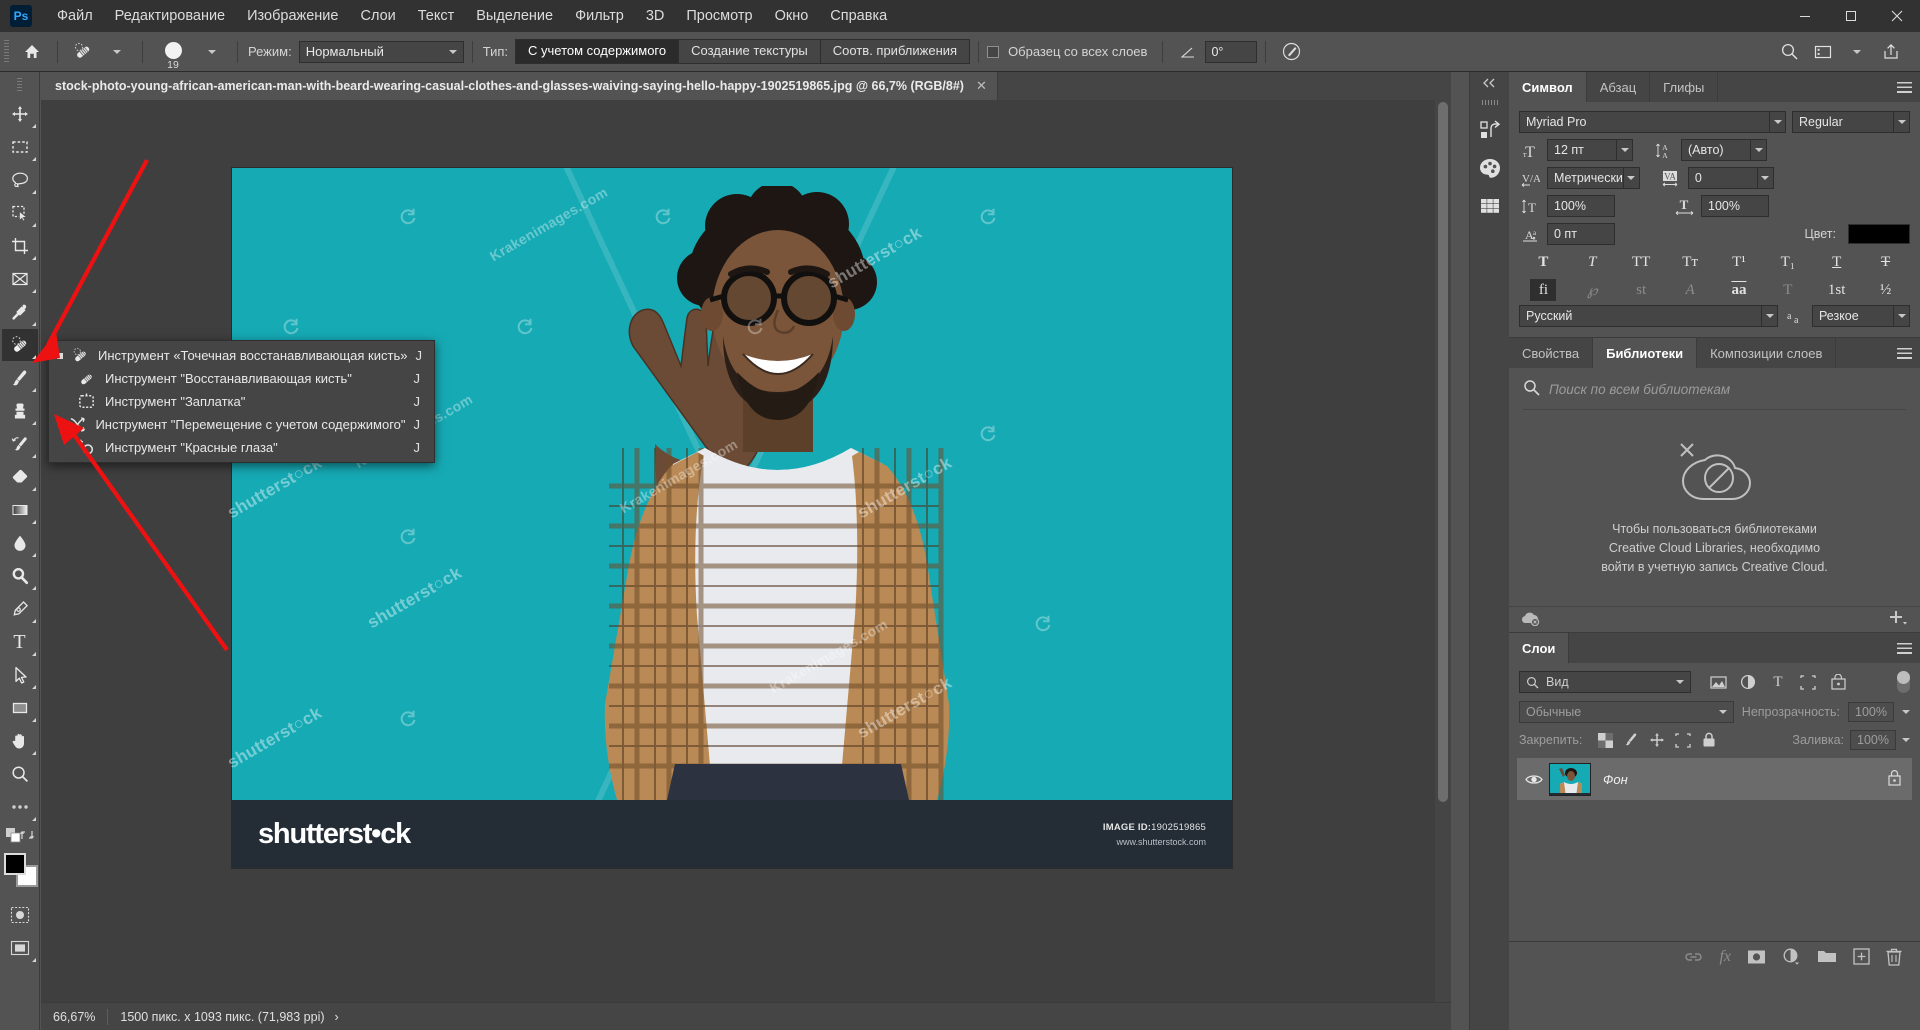  What do you see at coordinates (1070, 51) in the screenshot?
I see `sample-all-layers-checkbox: Образец со всех слоев` at bounding box center [1070, 51].